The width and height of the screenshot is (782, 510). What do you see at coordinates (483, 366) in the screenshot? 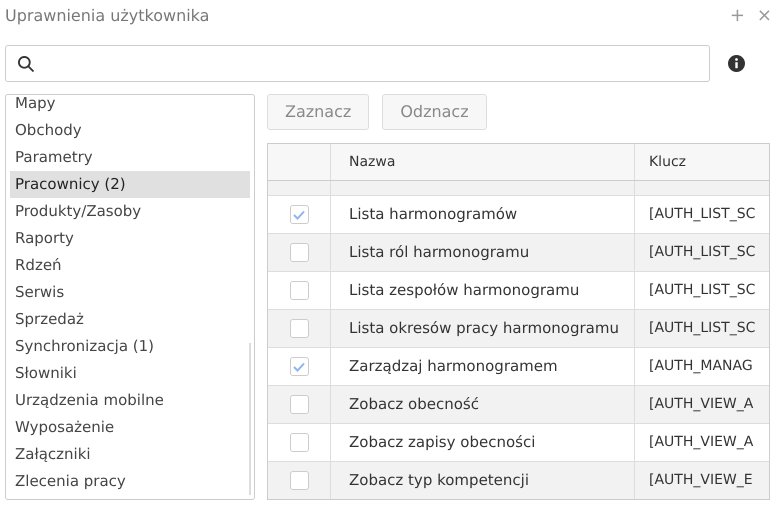
I see `table-cell: Zarządzaj harmonogramem` at bounding box center [483, 366].